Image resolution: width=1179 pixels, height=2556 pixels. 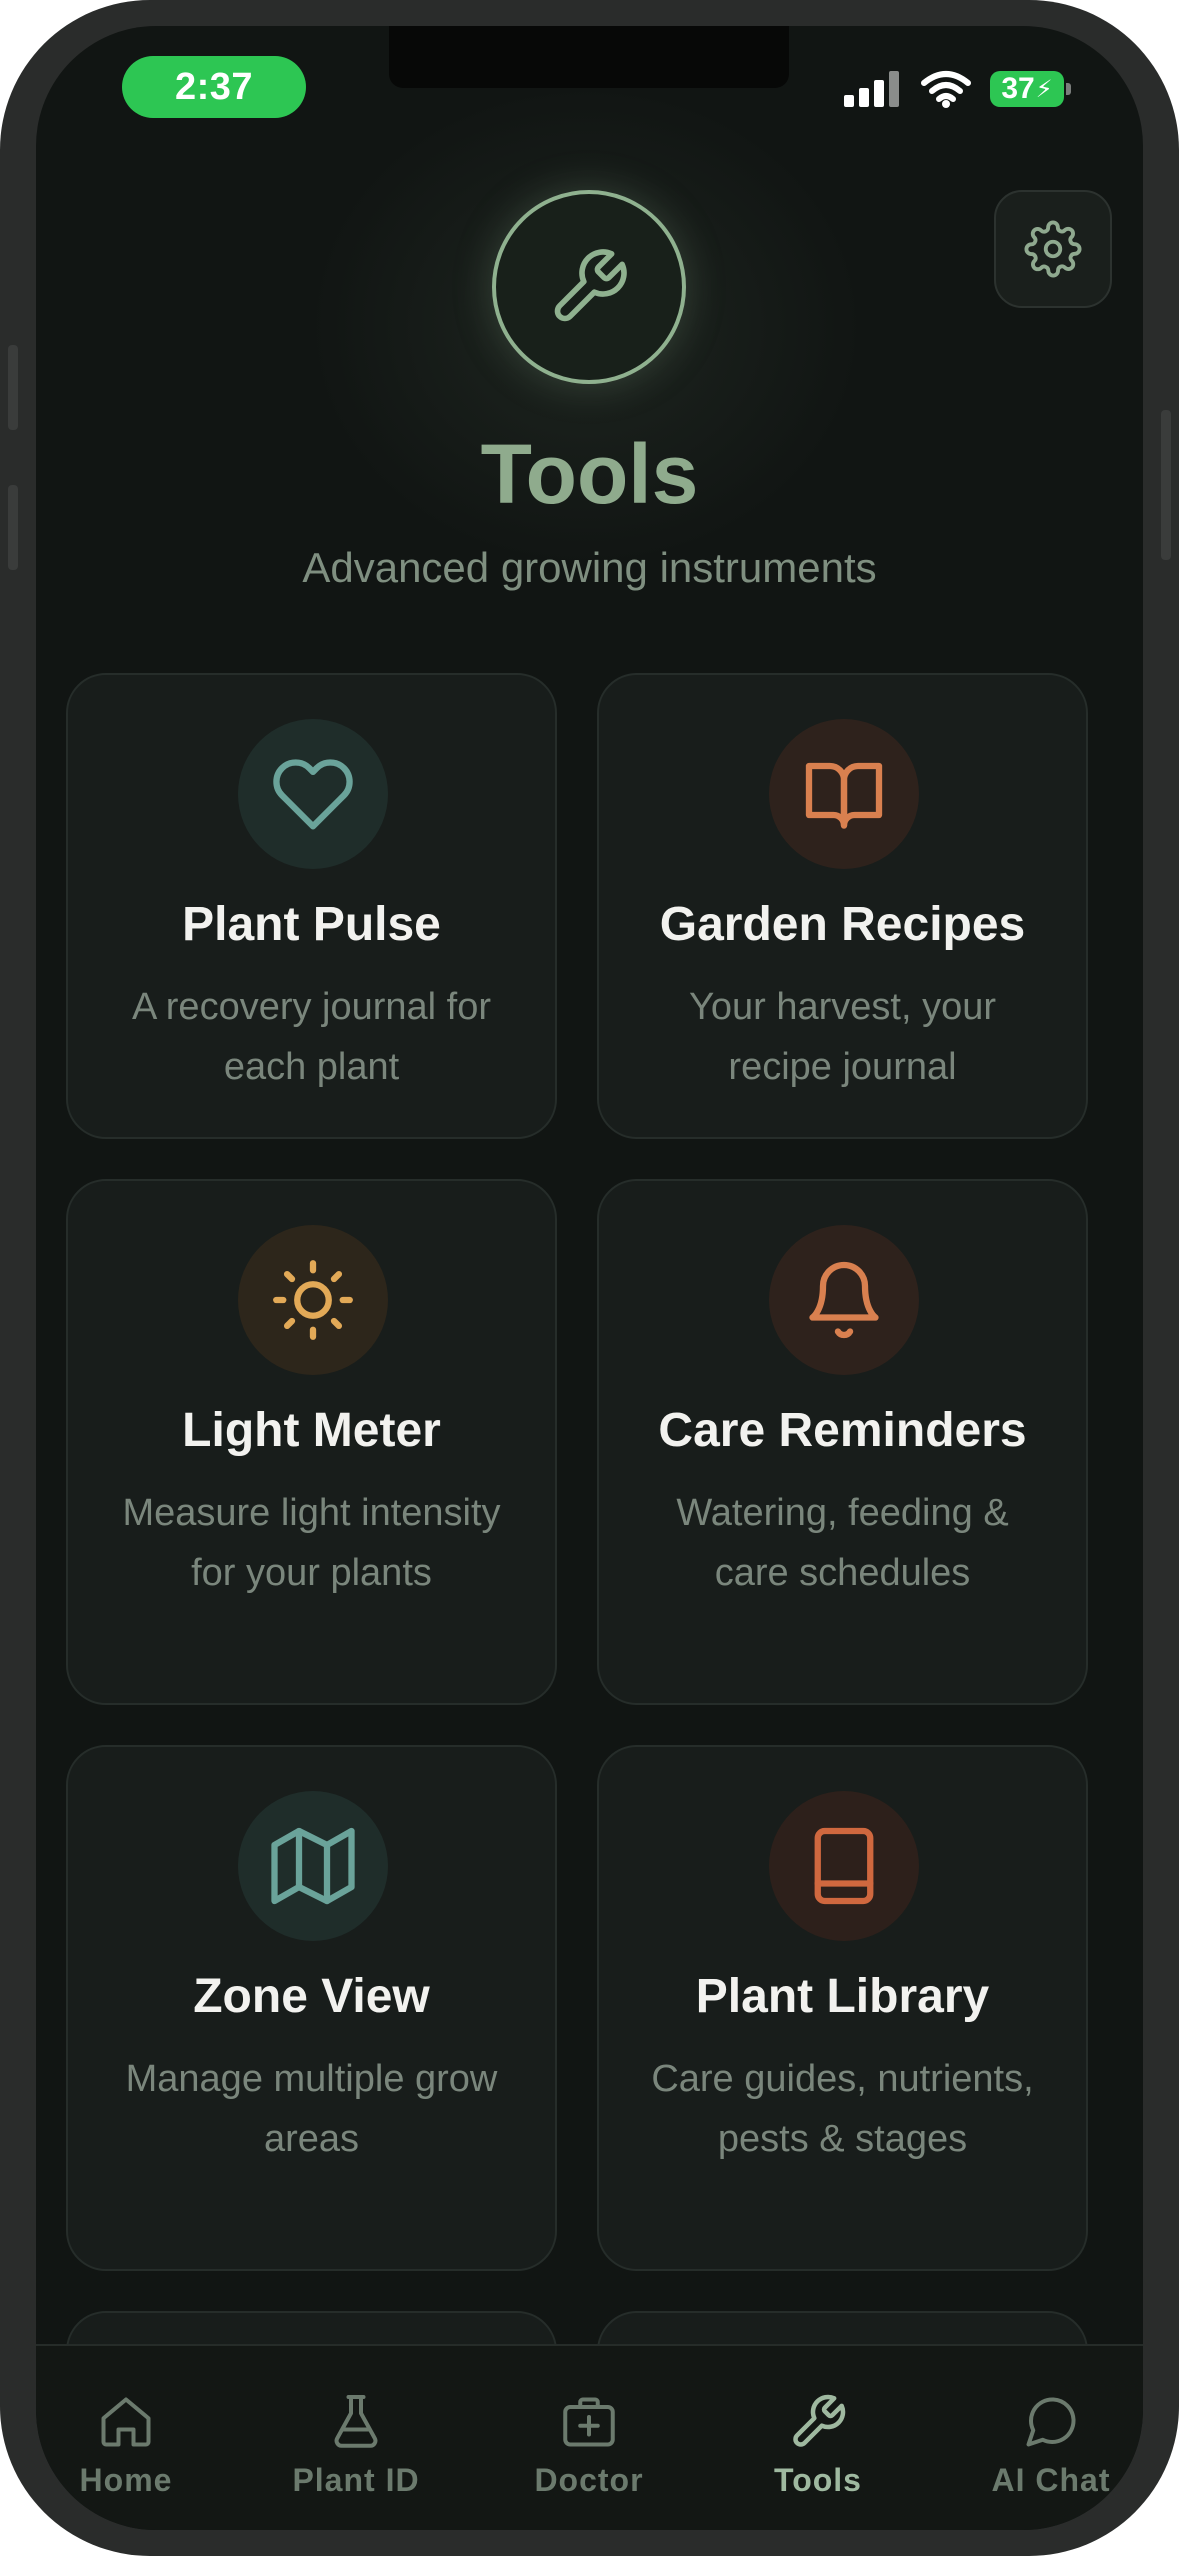 I want to click on book-icon, so click(x=844, y=1866).